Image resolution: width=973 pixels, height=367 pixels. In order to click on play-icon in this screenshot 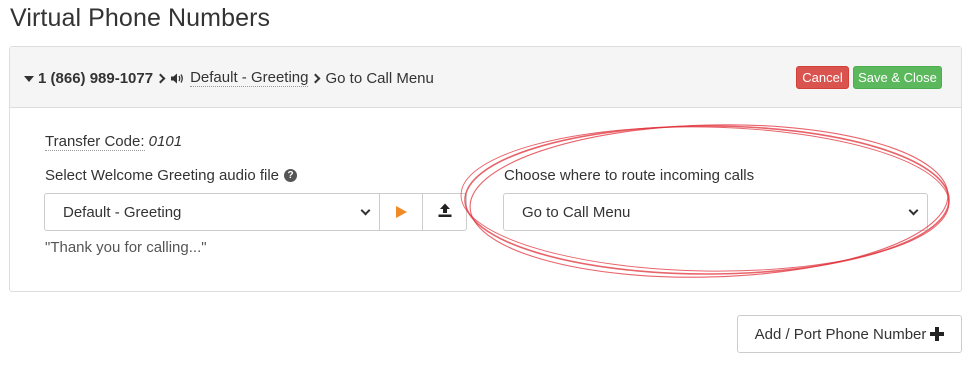, I will do `click(401, 212)`.